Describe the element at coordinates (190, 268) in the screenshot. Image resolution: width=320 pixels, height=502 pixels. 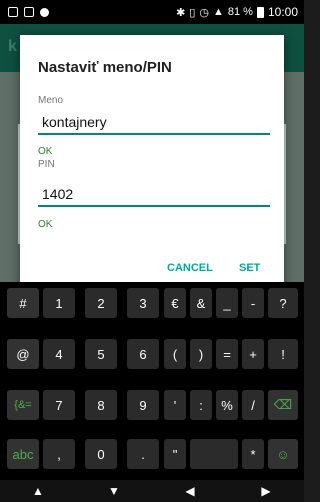
I see `cancel-button: CANCEL` at that location.